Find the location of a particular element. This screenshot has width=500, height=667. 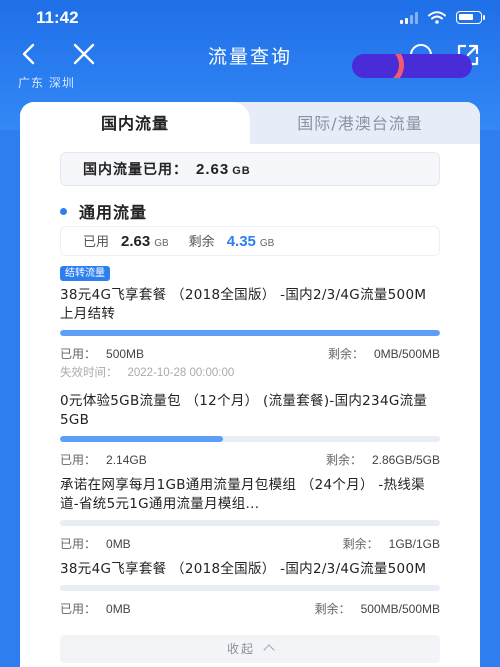

remain-unit: GB is located at coordinates (267, 243).